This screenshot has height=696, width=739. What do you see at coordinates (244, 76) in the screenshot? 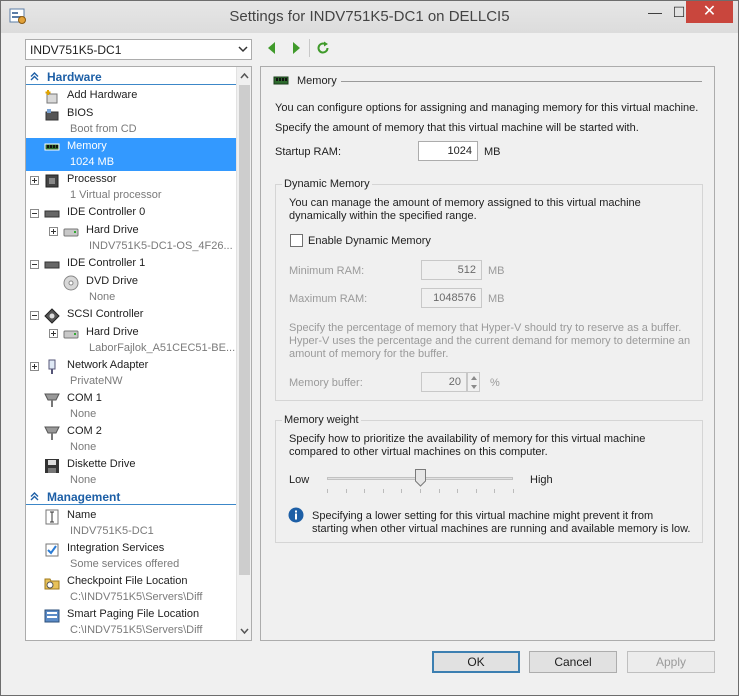
I see `scroll-up-icon` at bounding box center [244, 76].